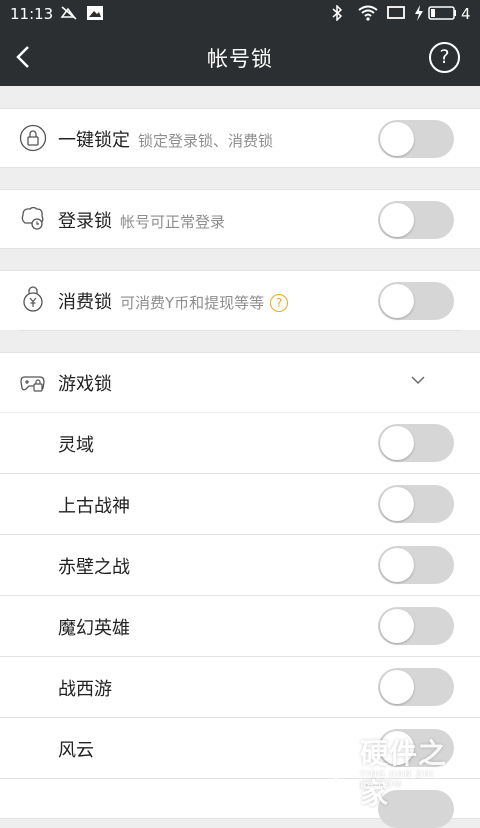  I want to click on screen-icon, so click(396, 15).